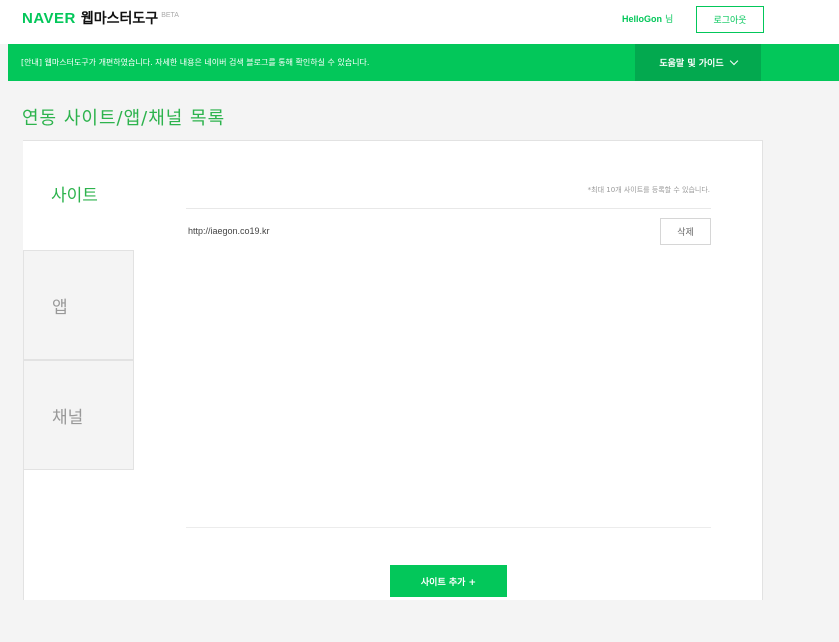 This screenshot has width=839, height=642. I want to click on user-name: HelloGon 님, so click(647, 18).